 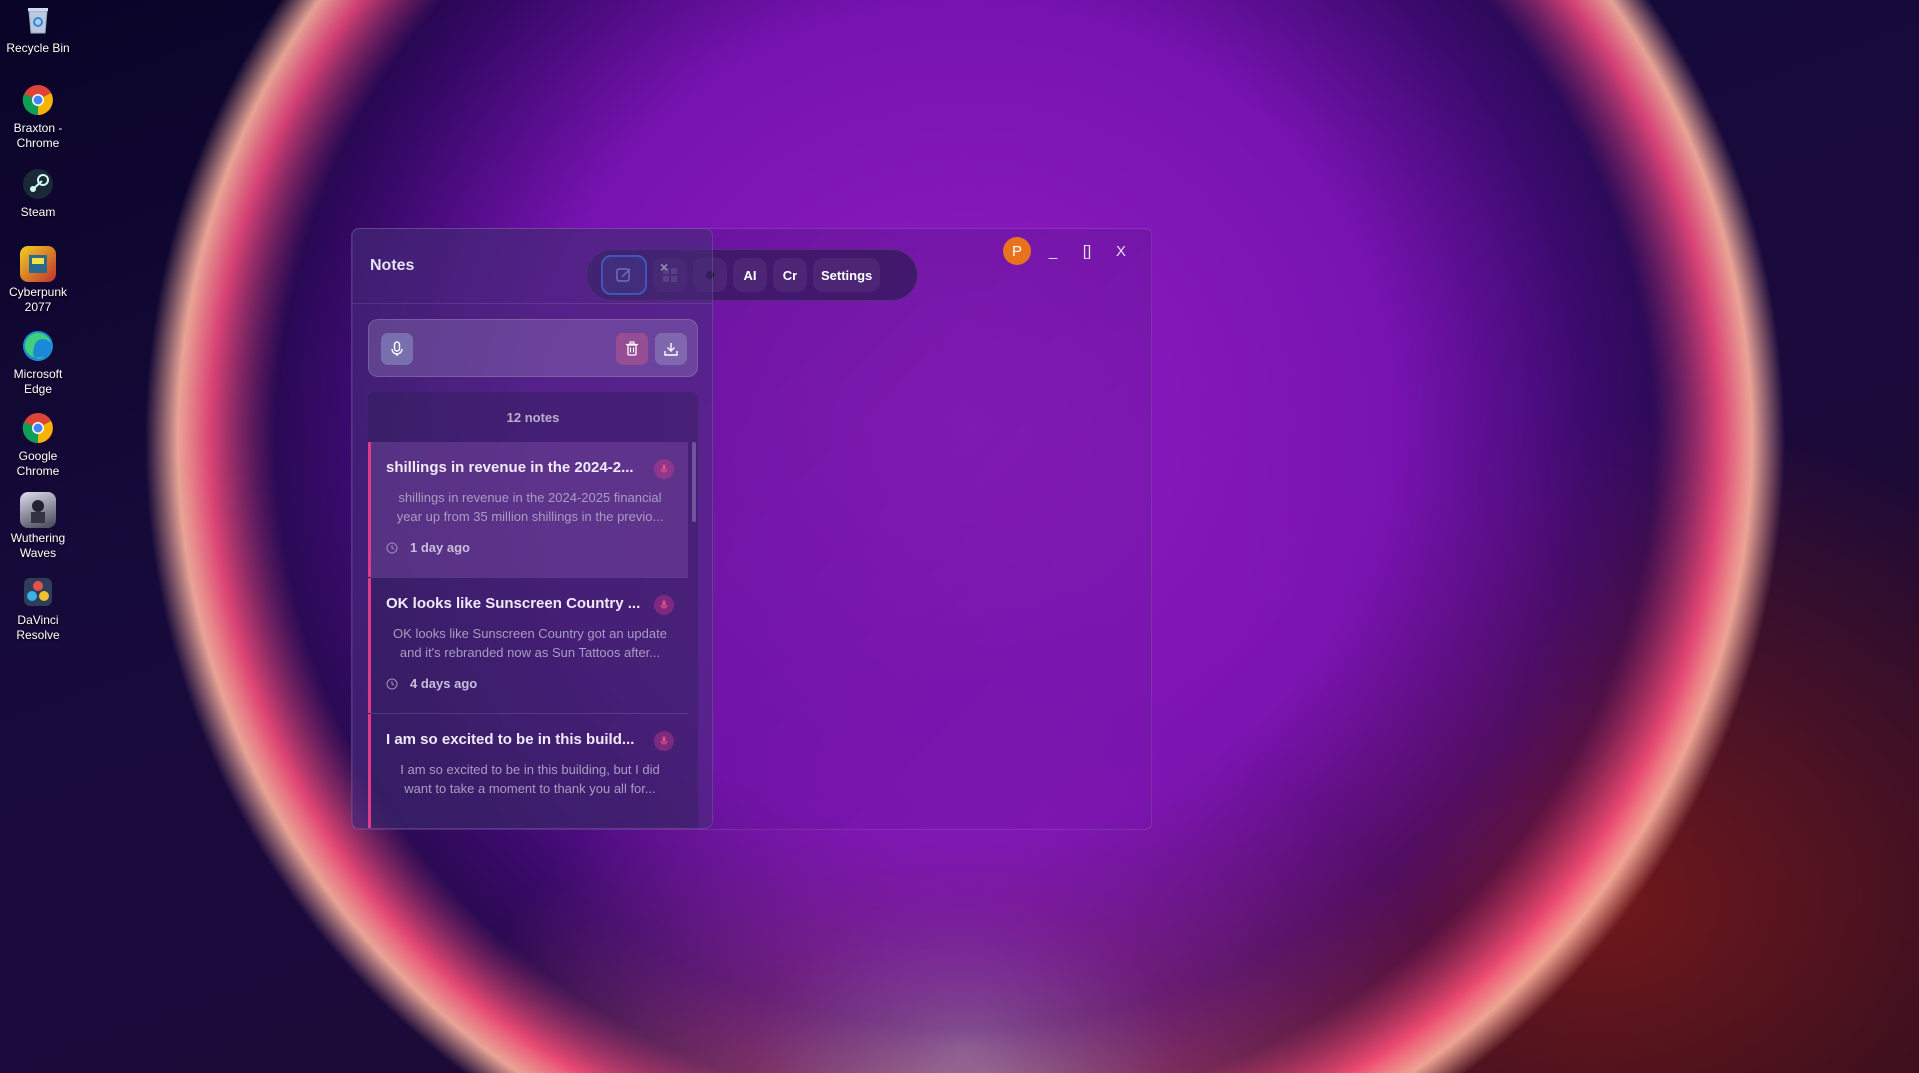 What do you see at coordinates (1121, 251) in the screenshot?
I see `close-button: X` at bounding box center [1121, 251].